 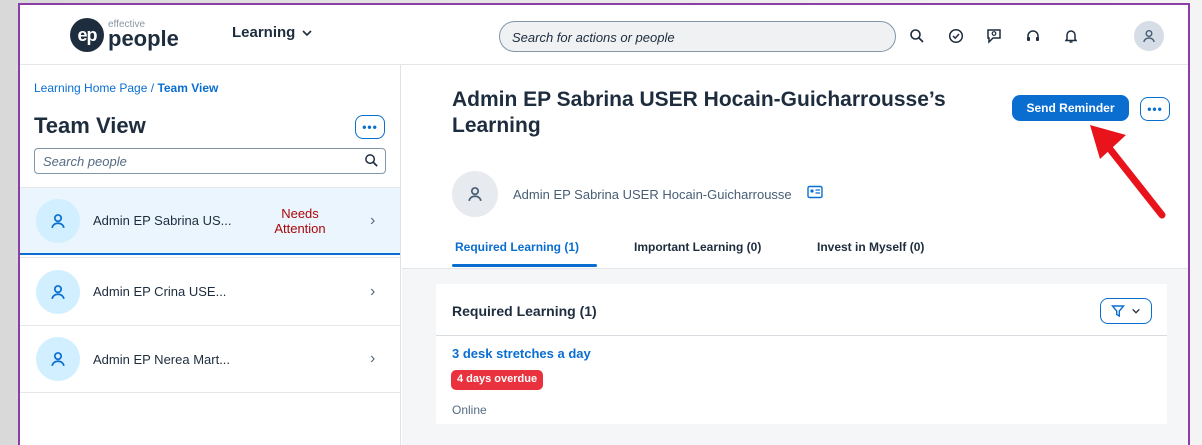 I want to click on global-search-input: Search for actions or people, so click(x=697, y=36).